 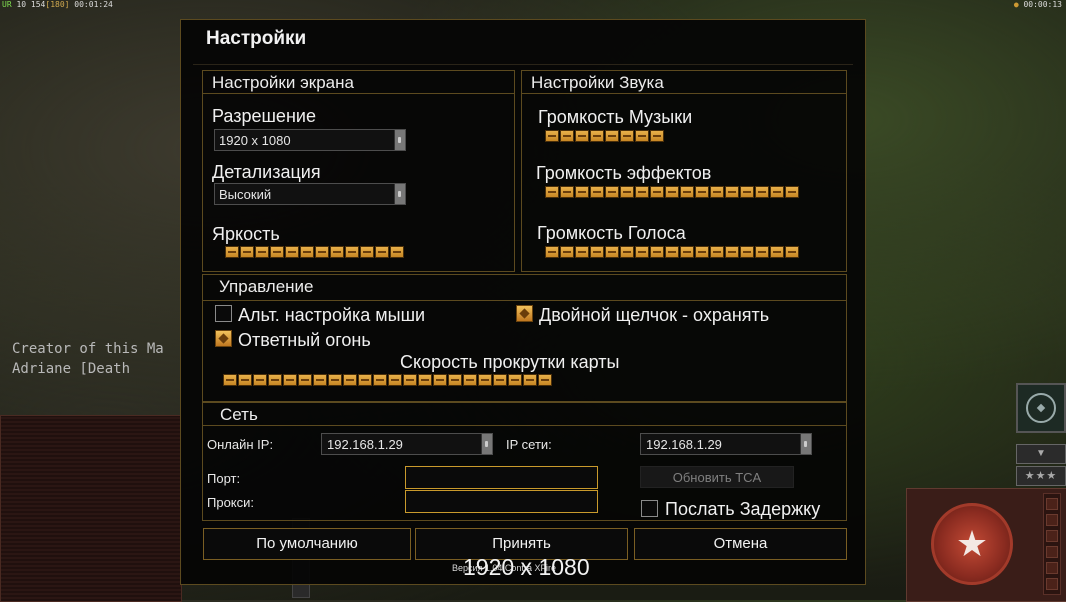 What do you see at coordinates (501, 501) in the screenshot?
I see `proxy-field` at bounding box center [501, 501].